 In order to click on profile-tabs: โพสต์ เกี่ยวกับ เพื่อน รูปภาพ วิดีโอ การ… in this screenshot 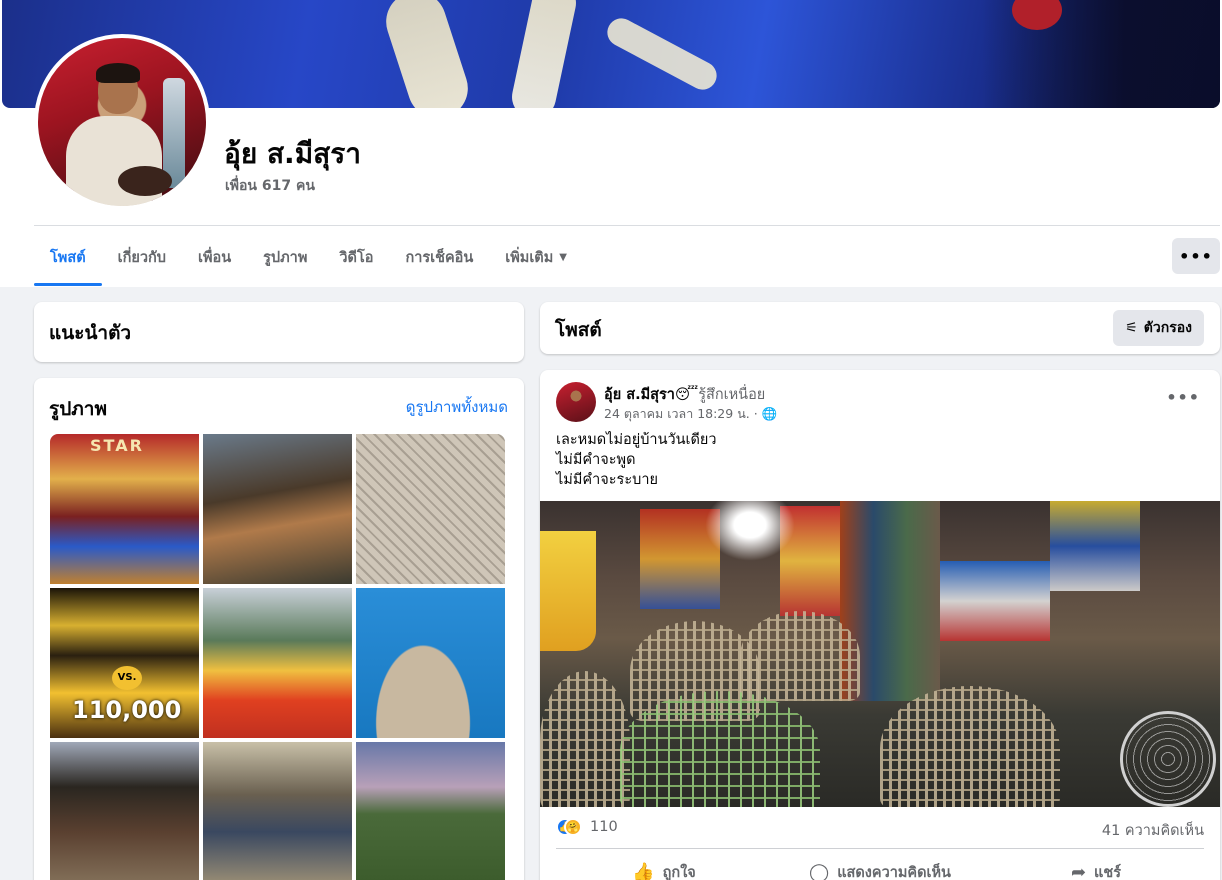, I will do `click(308, 257)`.